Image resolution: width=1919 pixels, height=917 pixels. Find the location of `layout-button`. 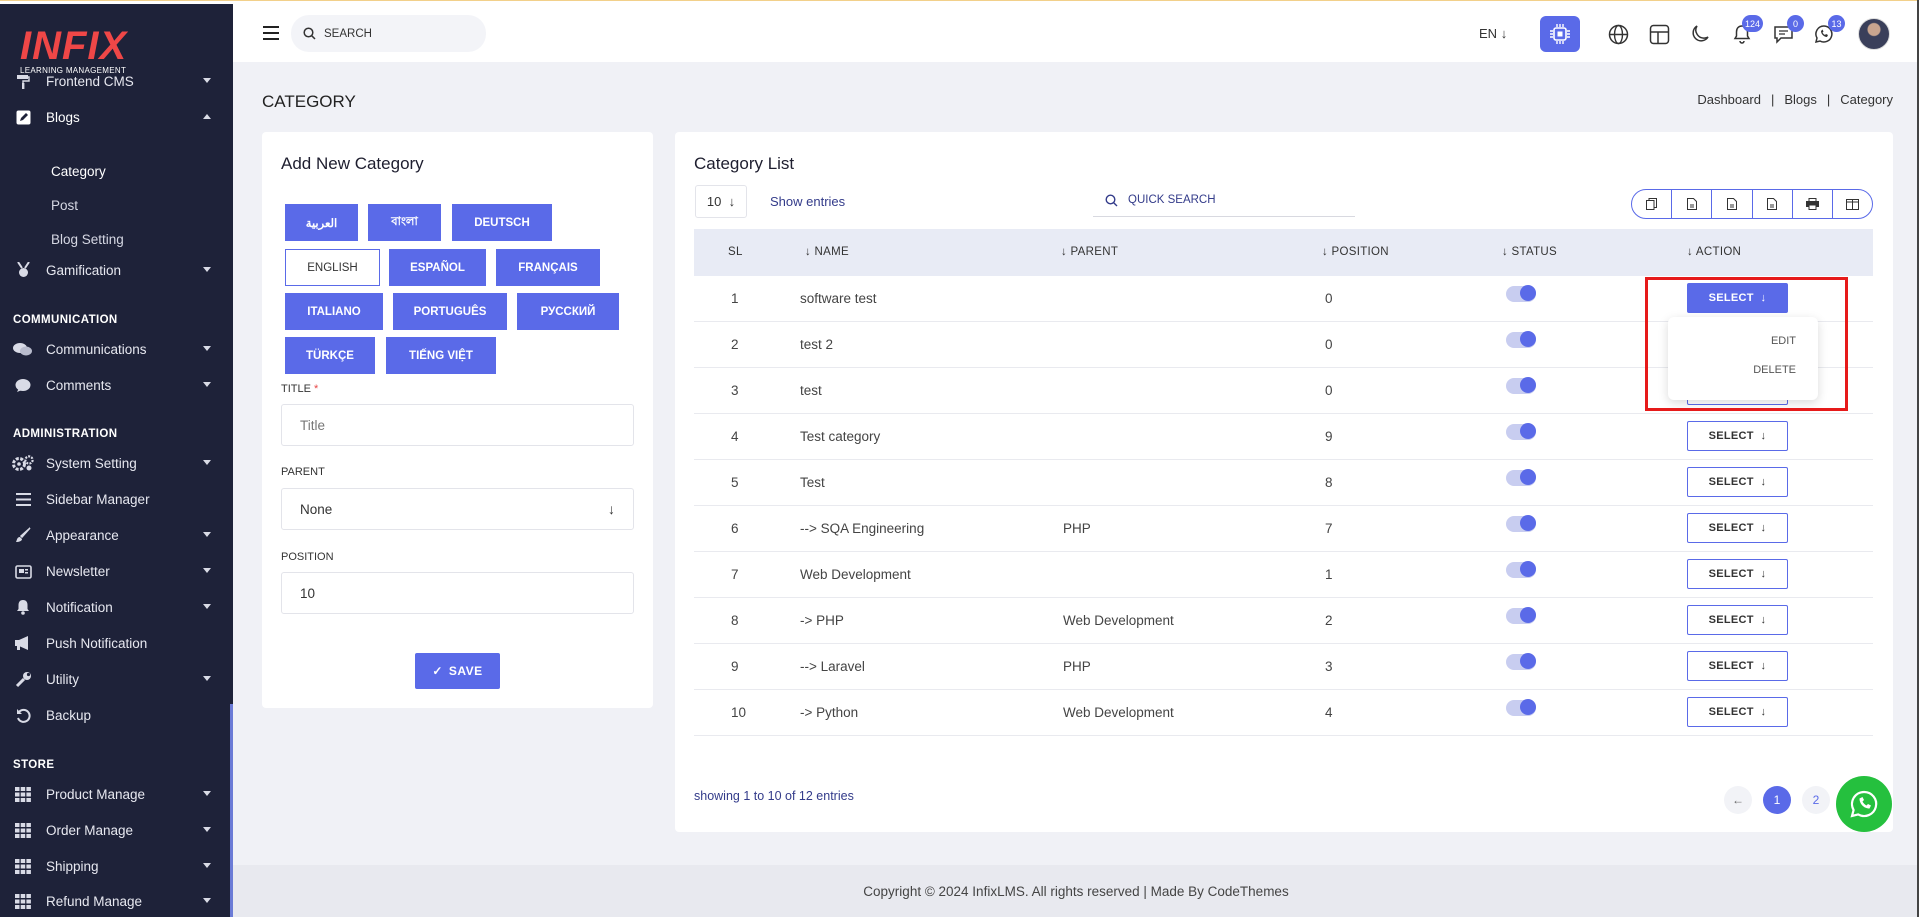

layout-button is located at coordinates (1659, 34).